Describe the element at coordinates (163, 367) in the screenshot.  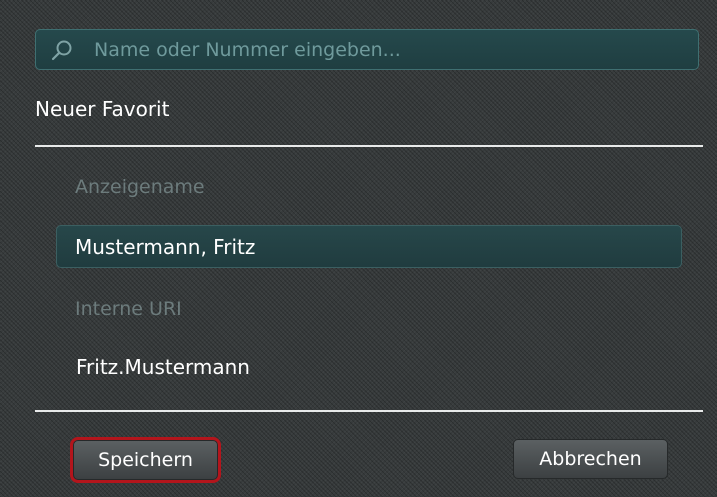
I see `internal-uri-value: Fritz.Mustermann` at that location.